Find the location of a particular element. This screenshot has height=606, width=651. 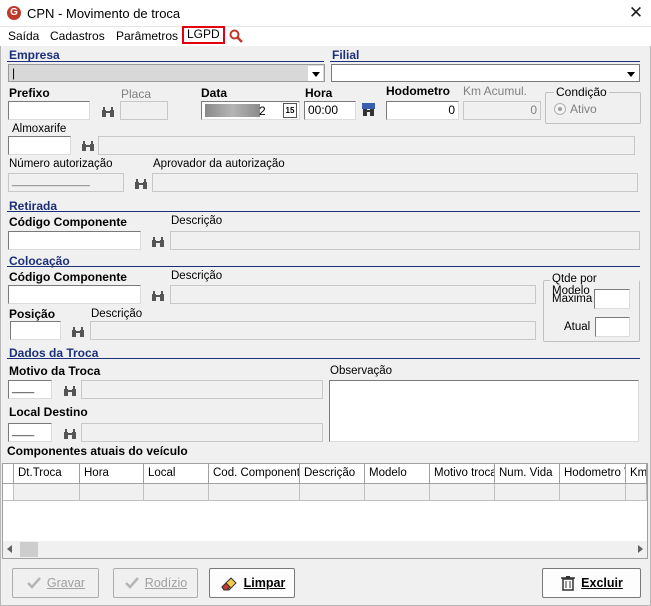

scroll-right-icon is located at coordinates (640, 549).